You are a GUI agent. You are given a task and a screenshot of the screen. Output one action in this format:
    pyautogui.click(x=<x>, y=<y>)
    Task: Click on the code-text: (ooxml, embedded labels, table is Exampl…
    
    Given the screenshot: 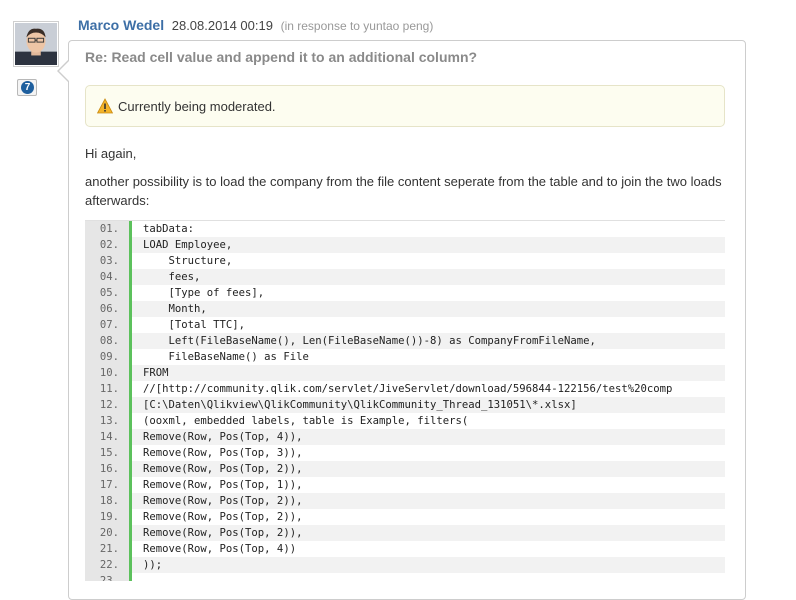 What is the action you would take?
    pyautogui.click(x=306, y=421)
    